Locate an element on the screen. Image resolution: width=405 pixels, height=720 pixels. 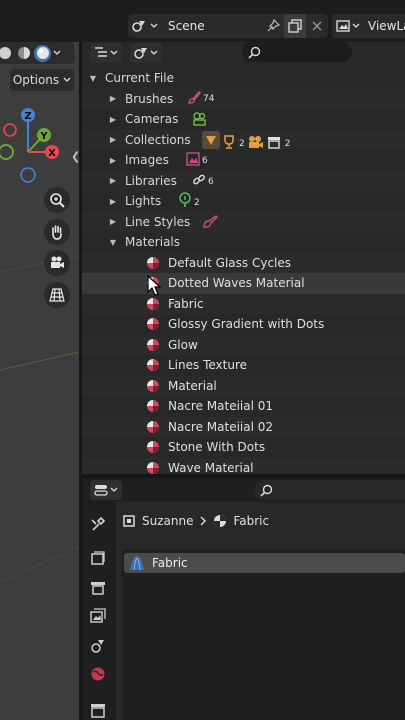
rendered-shading-button is located at coordinates (42, 53).